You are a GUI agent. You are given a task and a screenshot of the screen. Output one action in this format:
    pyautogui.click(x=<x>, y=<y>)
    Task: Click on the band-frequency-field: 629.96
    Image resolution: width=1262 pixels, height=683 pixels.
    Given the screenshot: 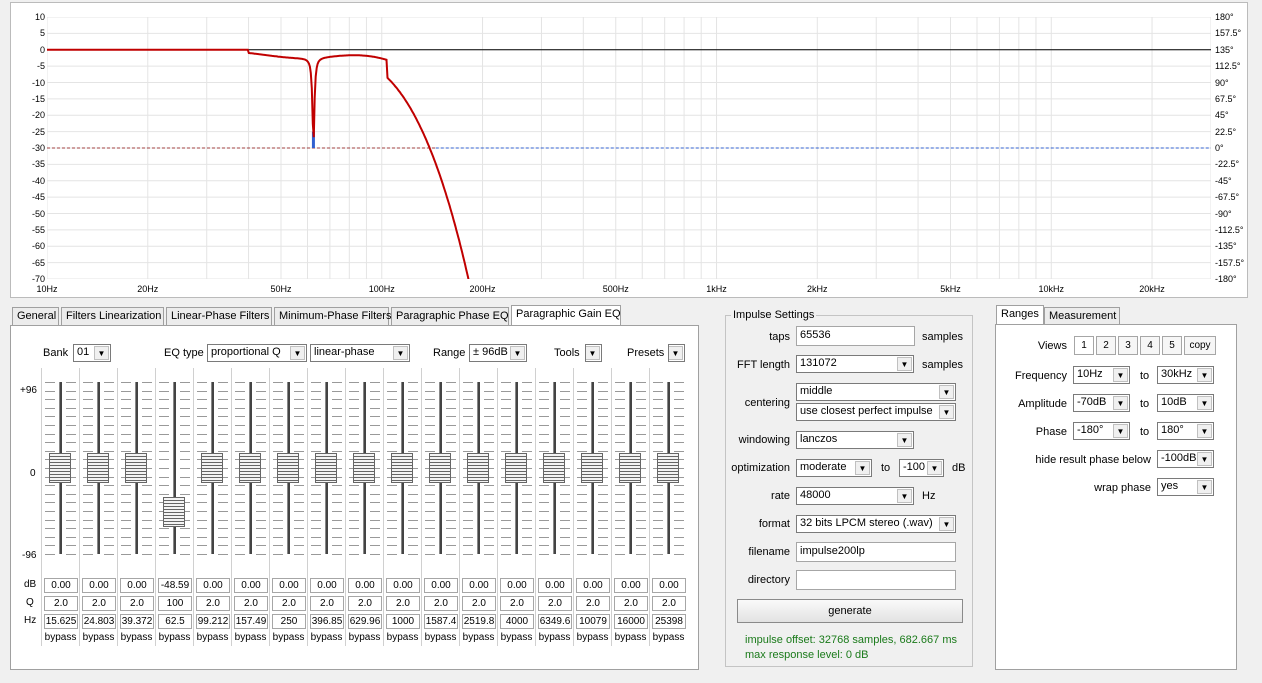 What is the action you would take?
    pyautogui.click(x=365, y=621)
    